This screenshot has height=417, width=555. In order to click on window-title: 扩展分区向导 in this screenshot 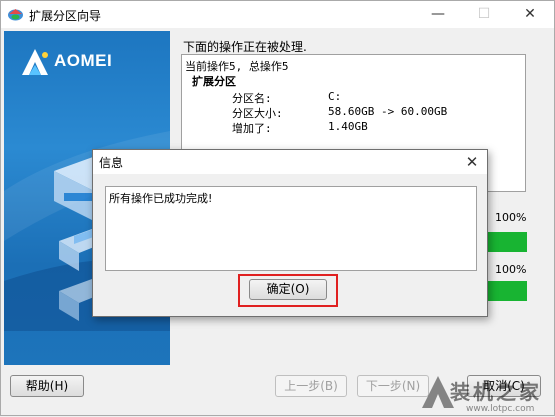, I will do `click(65, 16)`.